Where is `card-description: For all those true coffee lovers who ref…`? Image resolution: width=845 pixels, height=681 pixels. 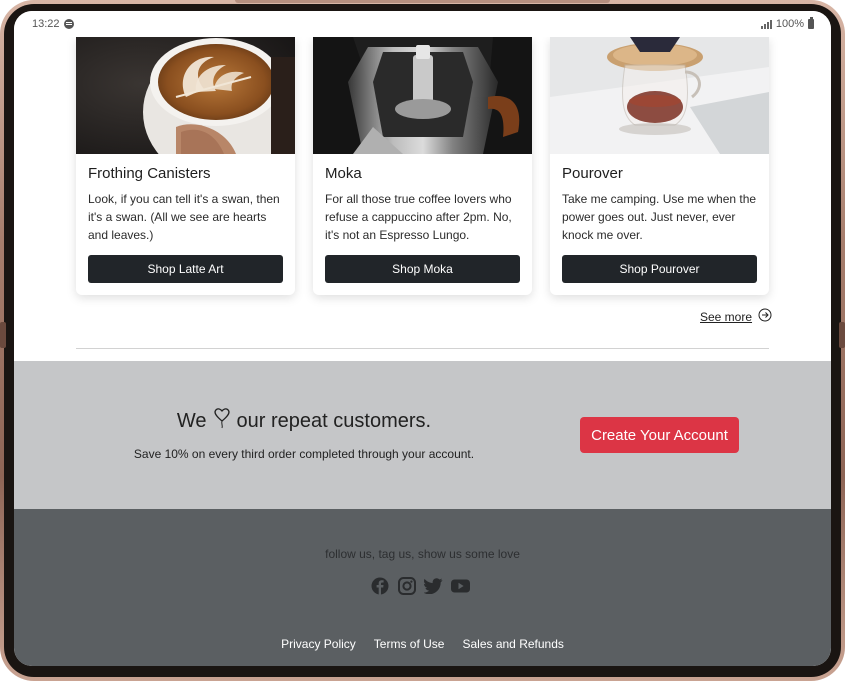
card-description: For all those true coffee lovers who ref… is located at coordinates (418, 217).